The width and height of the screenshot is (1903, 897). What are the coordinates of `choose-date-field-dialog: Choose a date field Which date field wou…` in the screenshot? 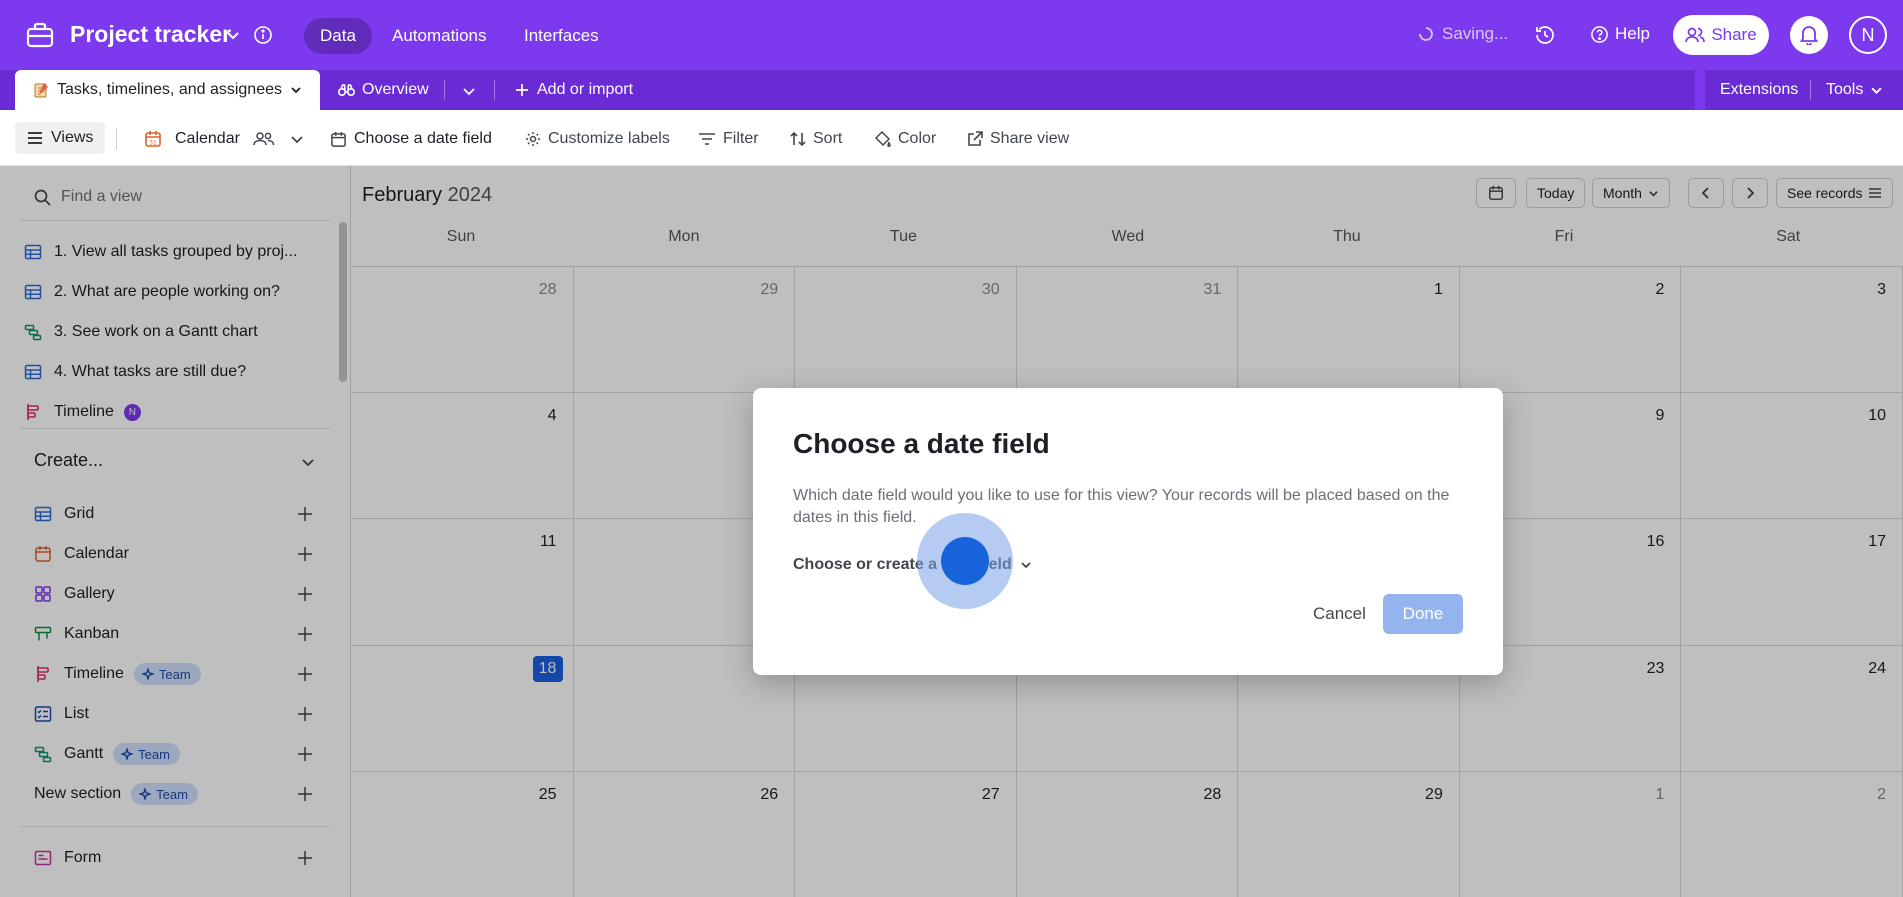 It's located at (1128, 531).